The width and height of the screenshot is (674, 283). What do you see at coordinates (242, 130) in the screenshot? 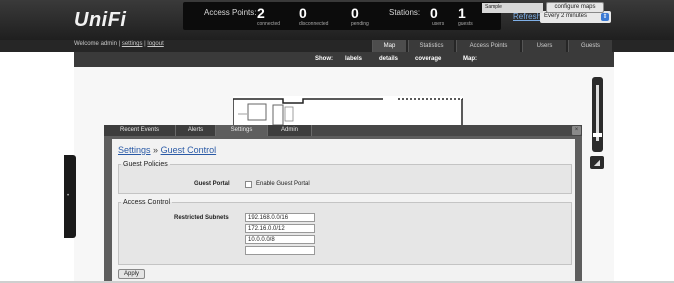
I see `tab-settings: Settings` at bounding box center [242, 130].